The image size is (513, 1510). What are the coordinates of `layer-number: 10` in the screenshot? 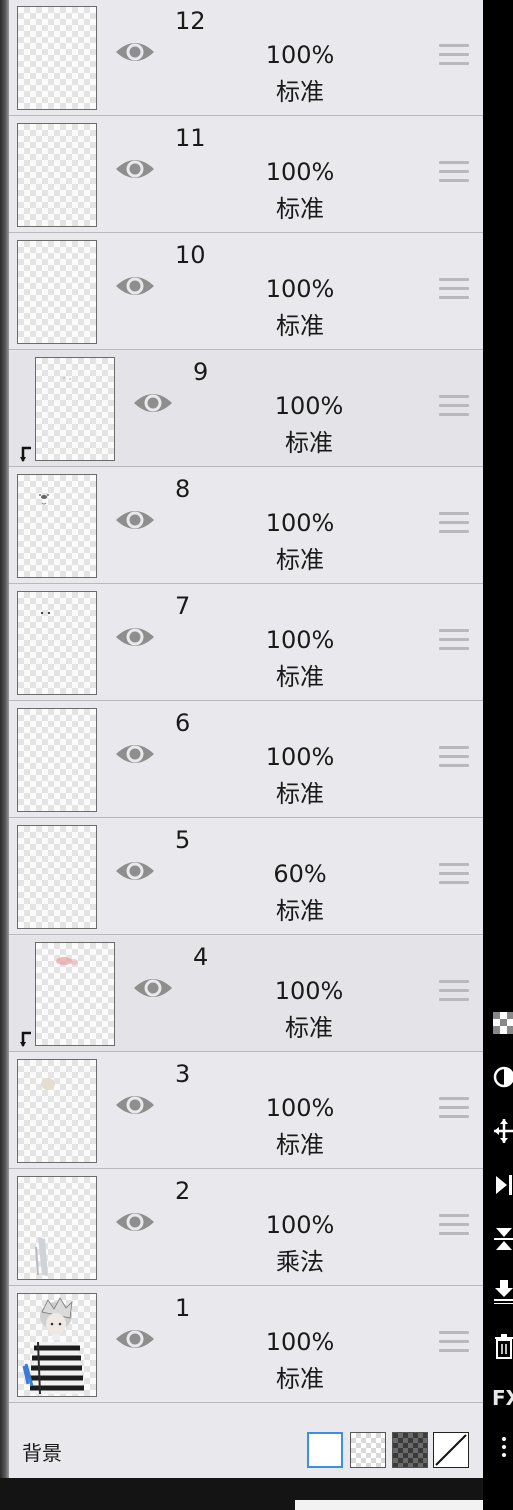 It's located at (190, 255).